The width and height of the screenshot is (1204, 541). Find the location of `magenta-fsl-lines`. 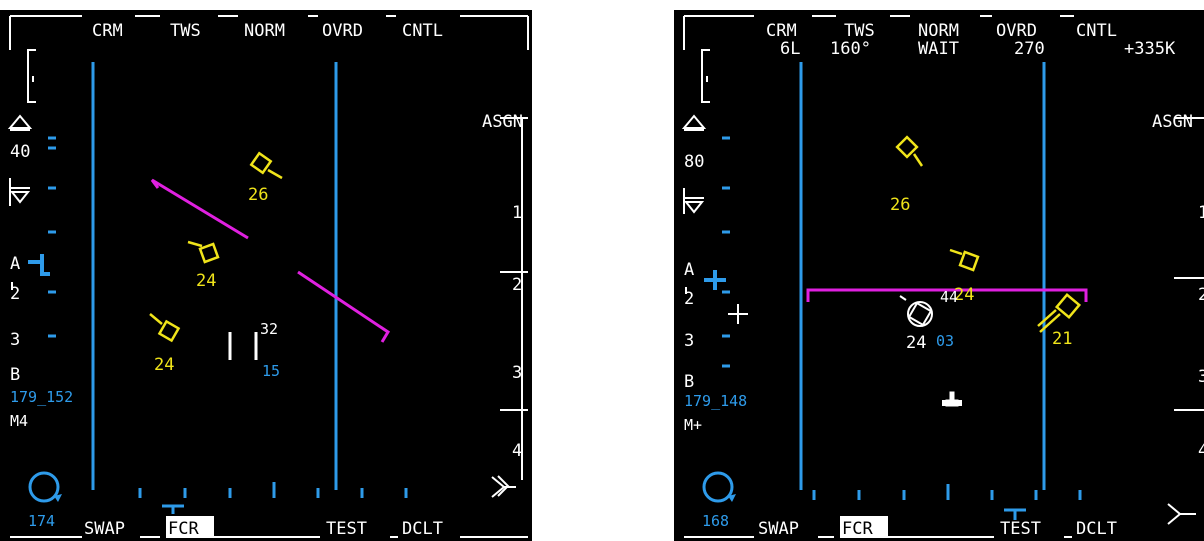

magenta-fsl-lines is located at coordinates (270, 260).